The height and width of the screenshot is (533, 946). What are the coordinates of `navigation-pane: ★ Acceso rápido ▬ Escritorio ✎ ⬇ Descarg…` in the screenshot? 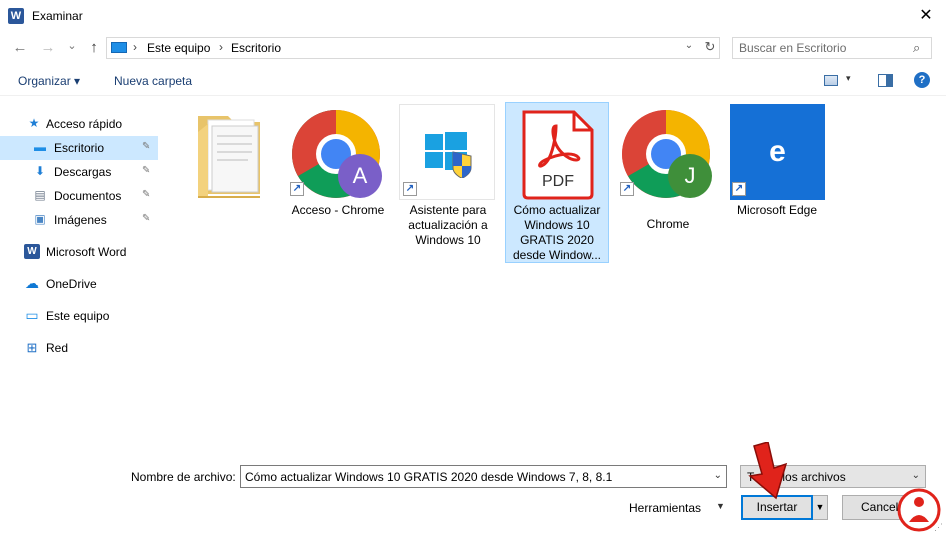 It's located at (85, 280).